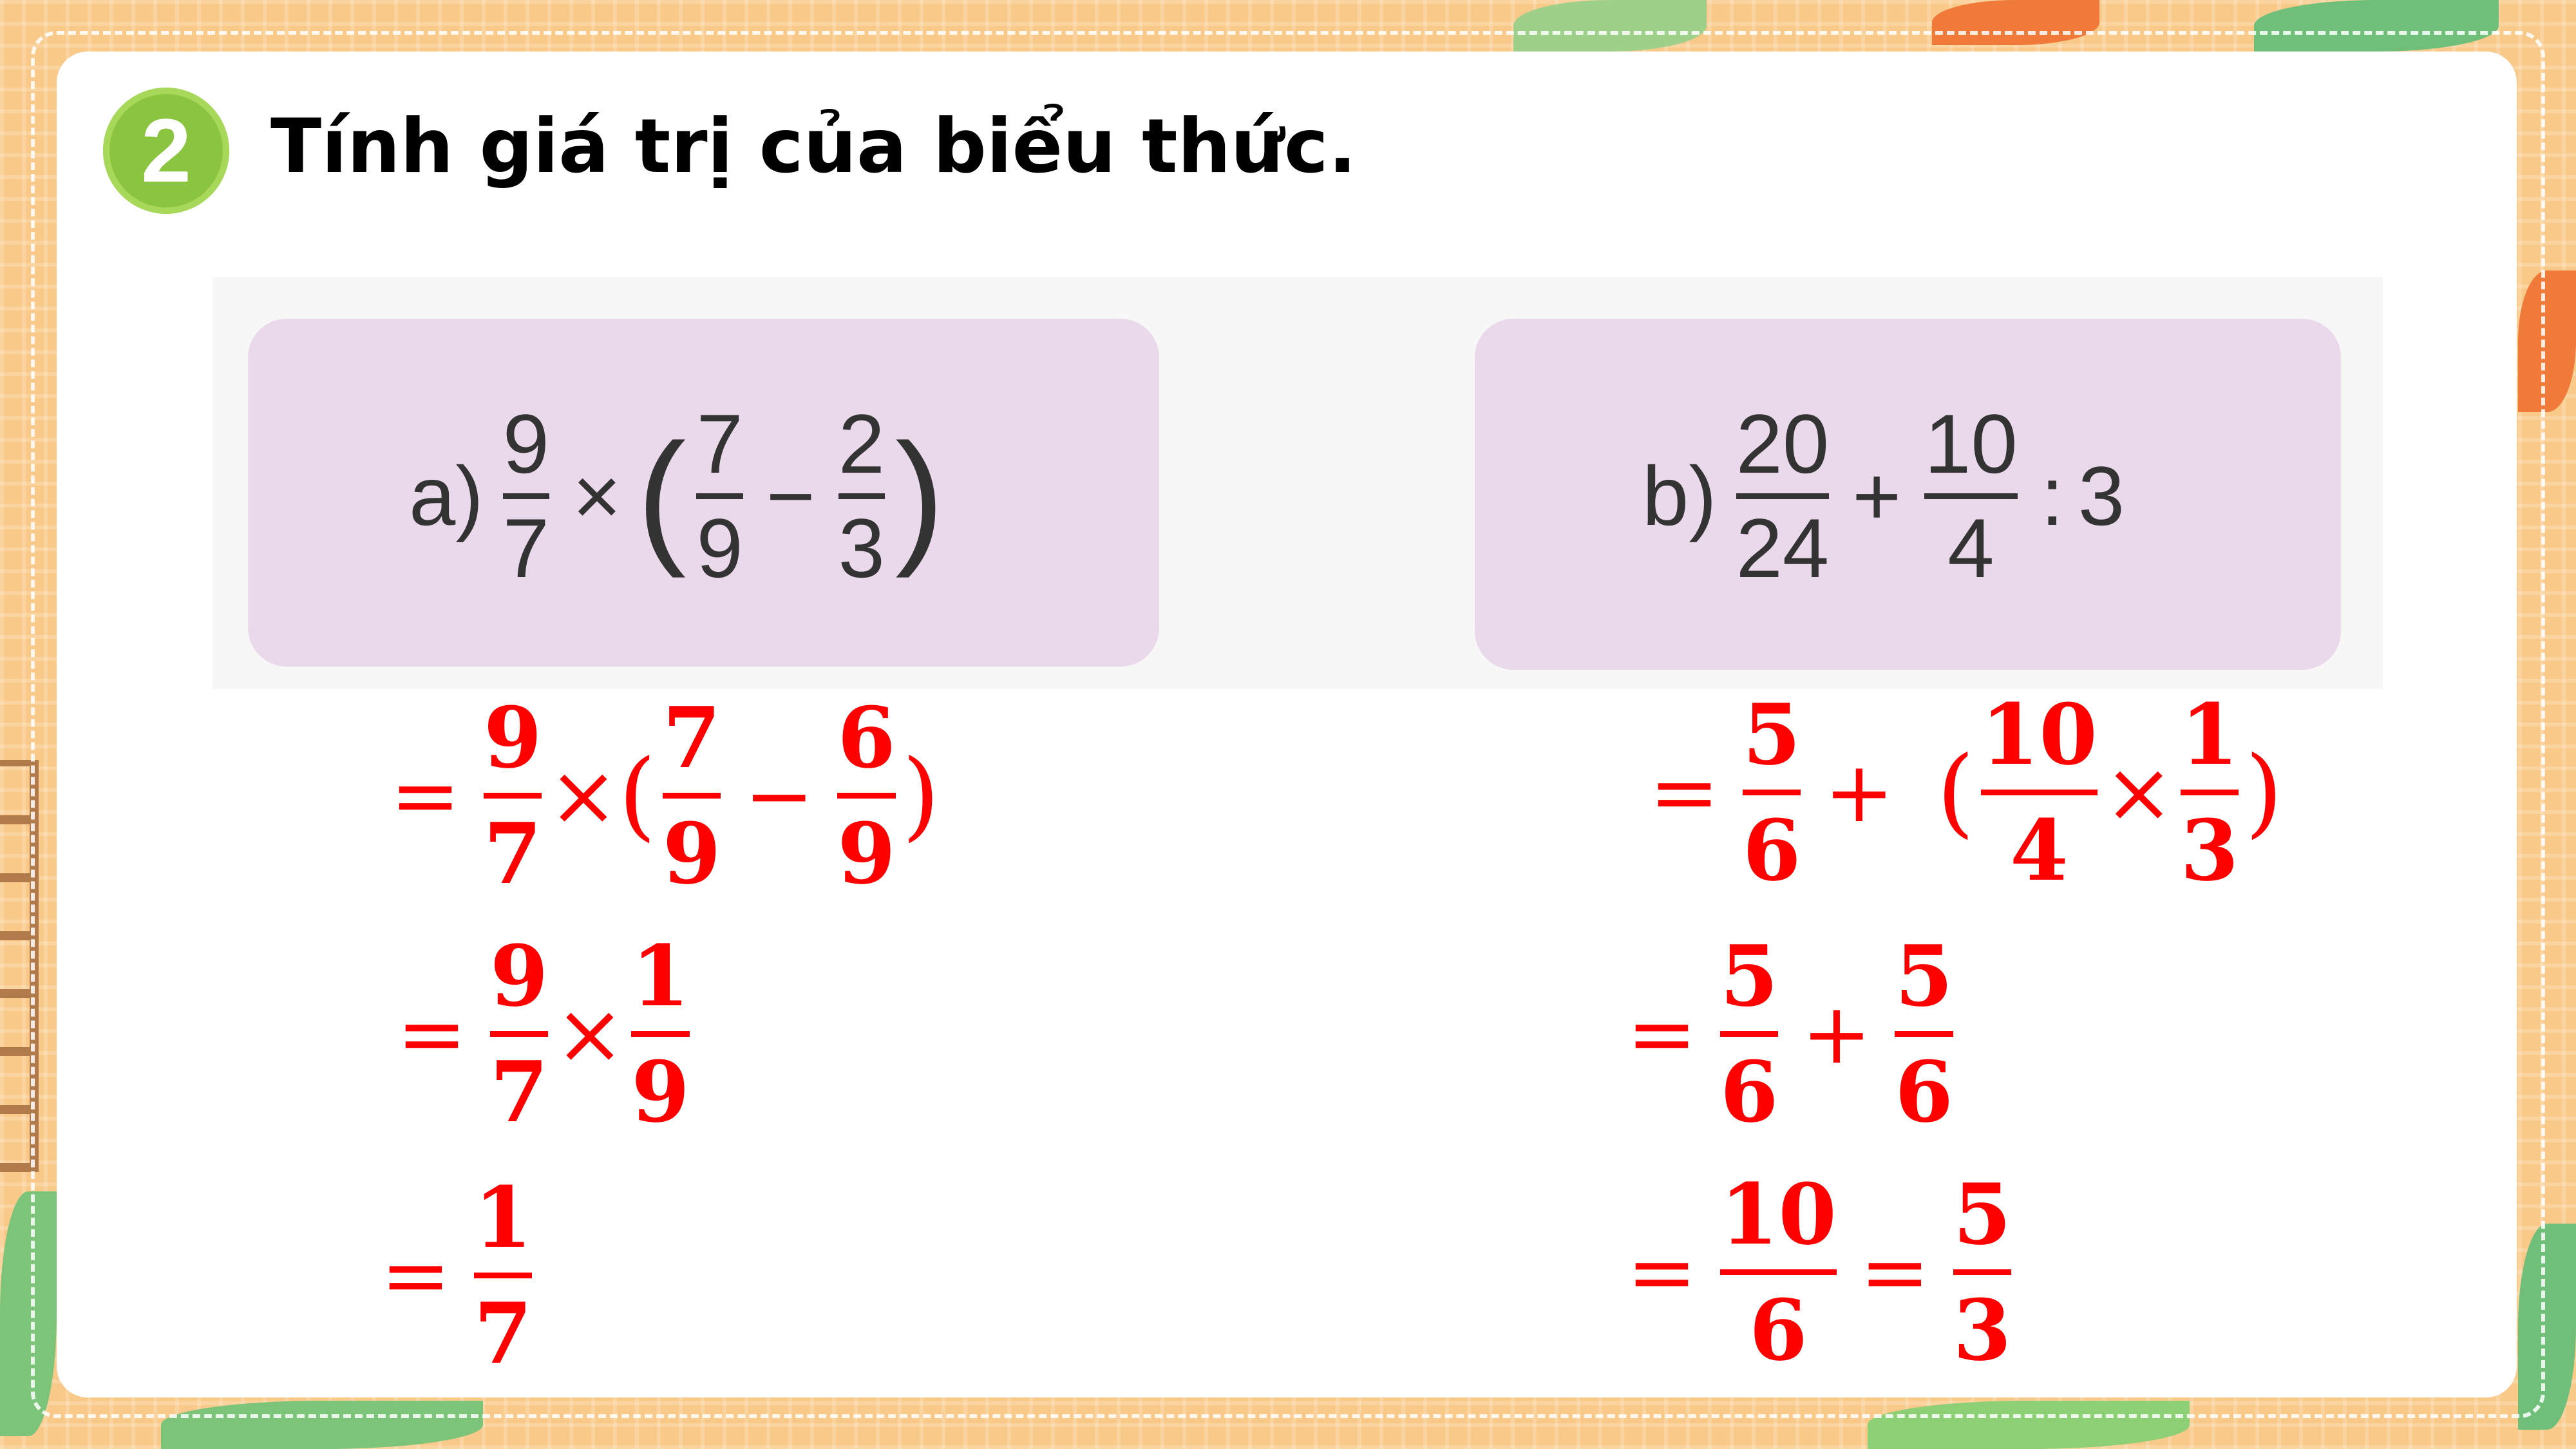  What do you see at coordinates (813, 147) in the screenshot?
I see `exercise-title: Tính giá trị của biểu thức.` at bounding box center [813, 147].